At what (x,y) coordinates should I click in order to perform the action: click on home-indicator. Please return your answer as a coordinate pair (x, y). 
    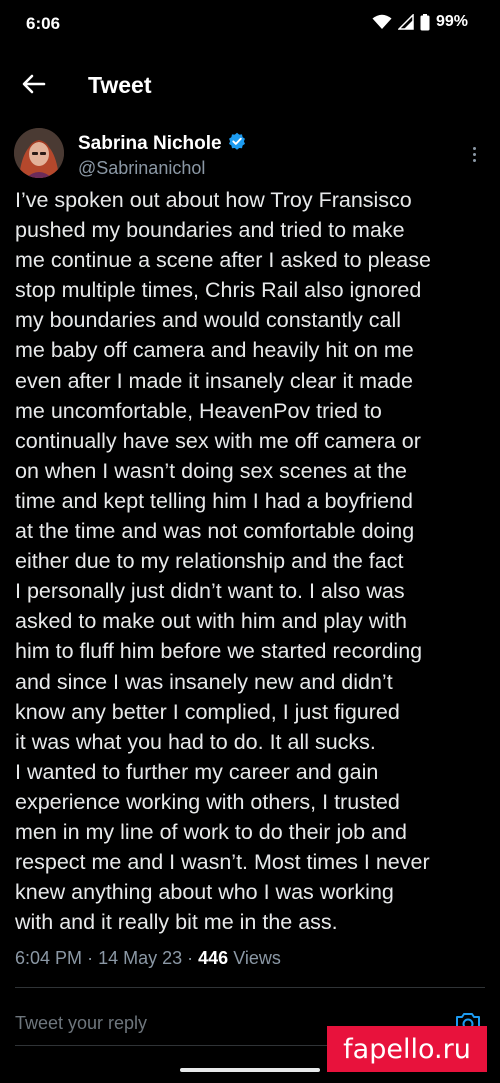
    Looking at the image, I should click on (250, 1070).